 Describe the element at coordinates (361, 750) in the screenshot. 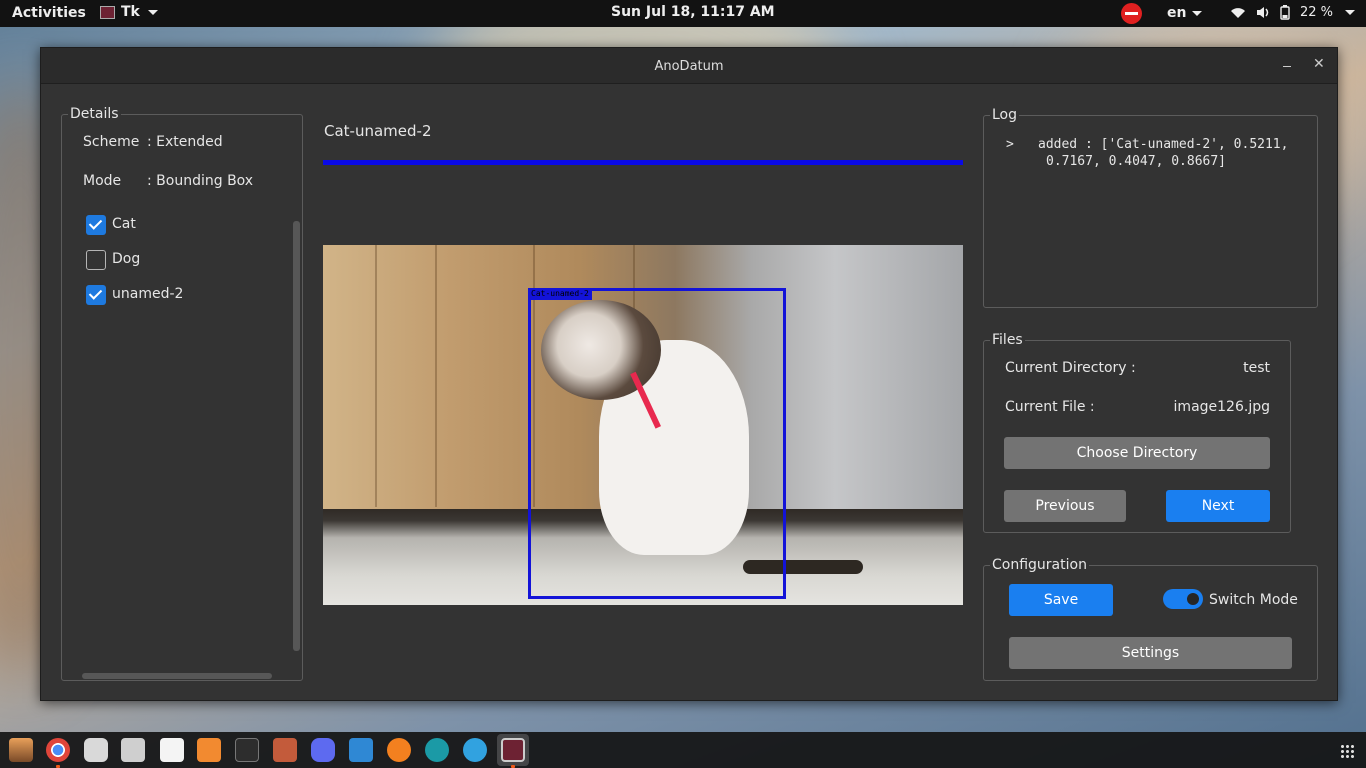

I see `vscode-icon` at that location.